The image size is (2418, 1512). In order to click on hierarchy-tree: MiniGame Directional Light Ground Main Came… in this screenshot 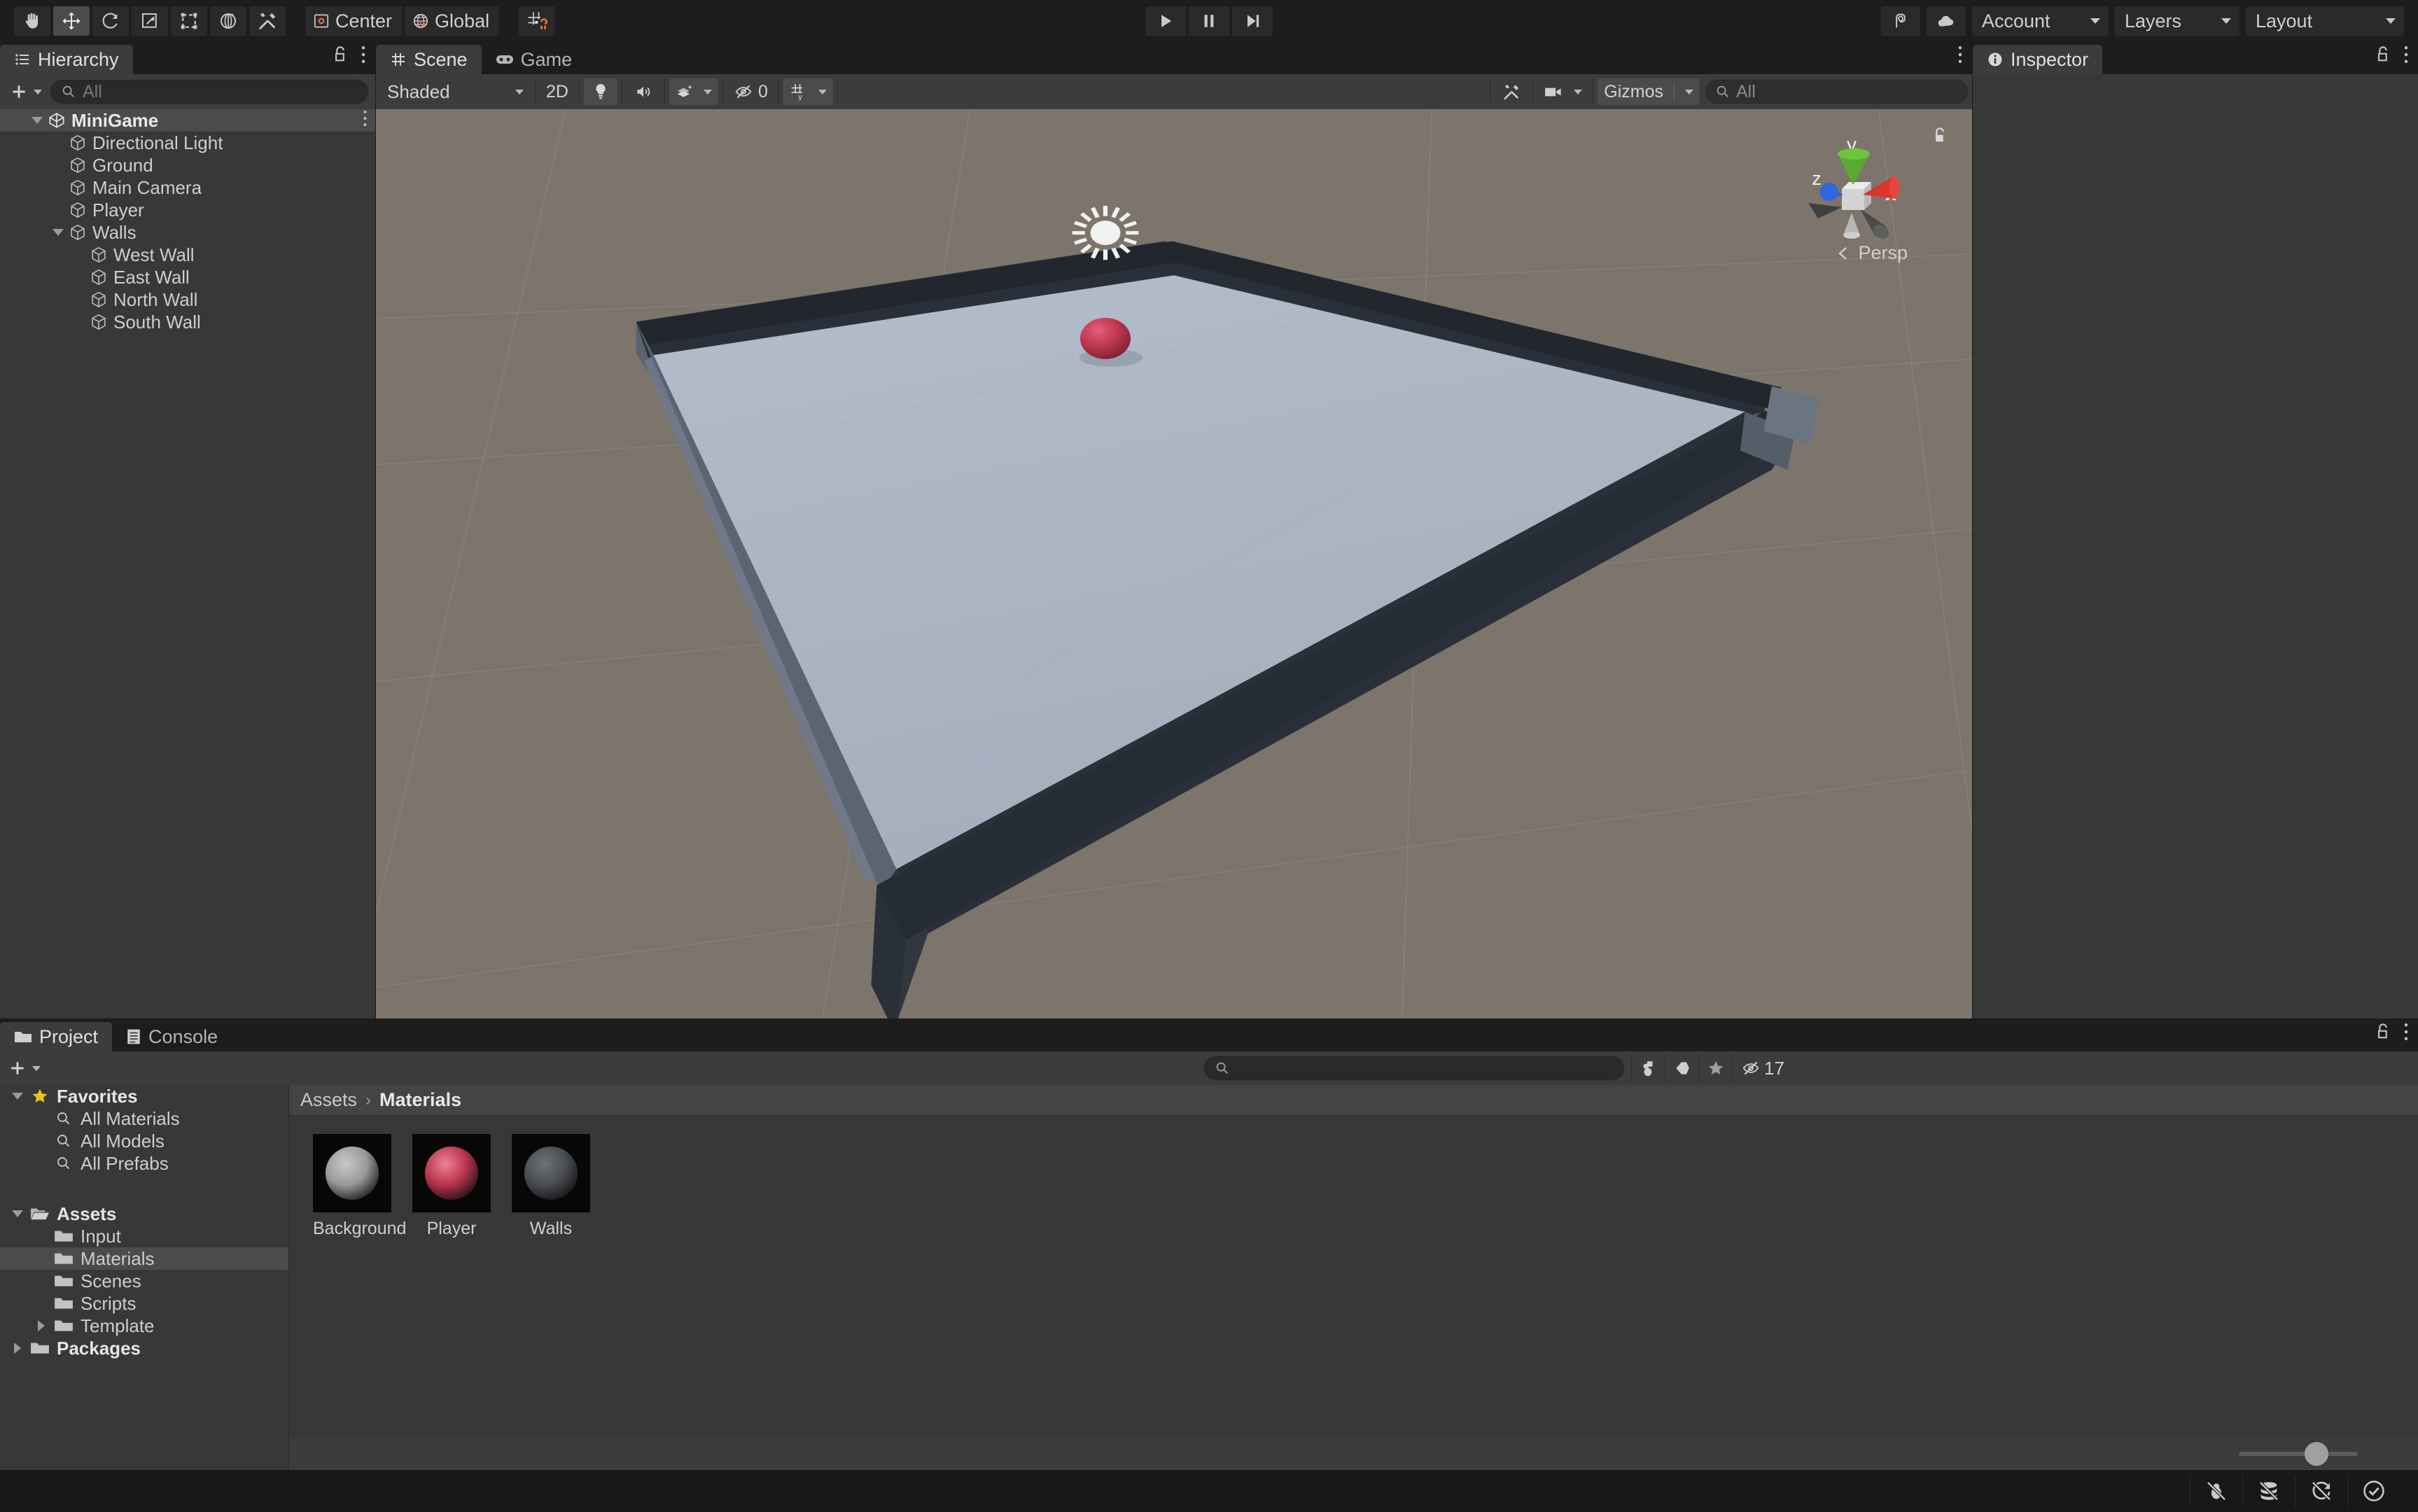, I will do `click(187, 563)`.